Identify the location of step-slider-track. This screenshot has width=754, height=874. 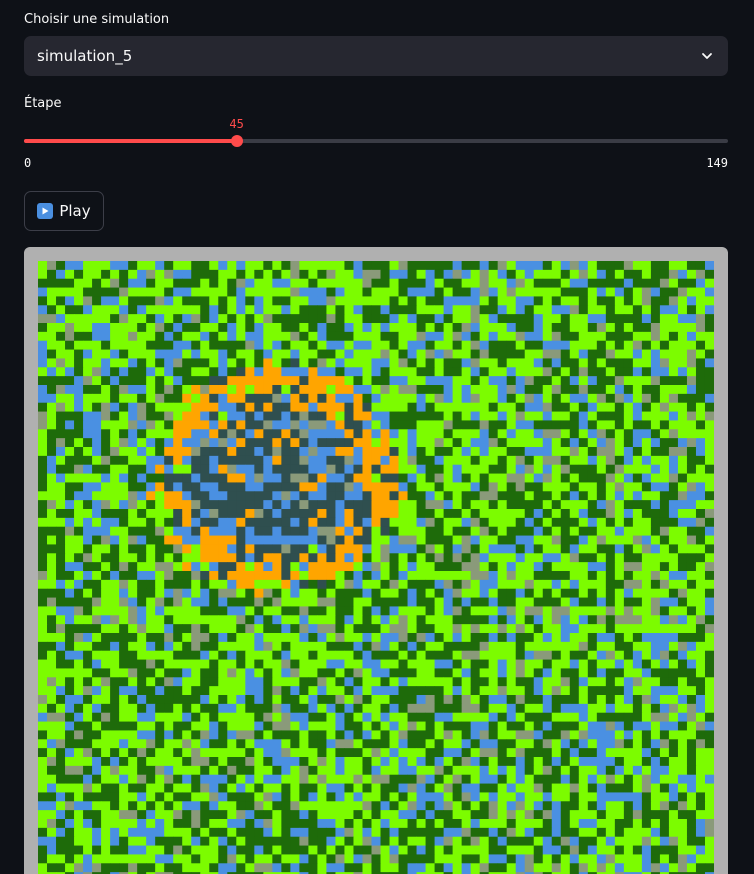
(376, 141).